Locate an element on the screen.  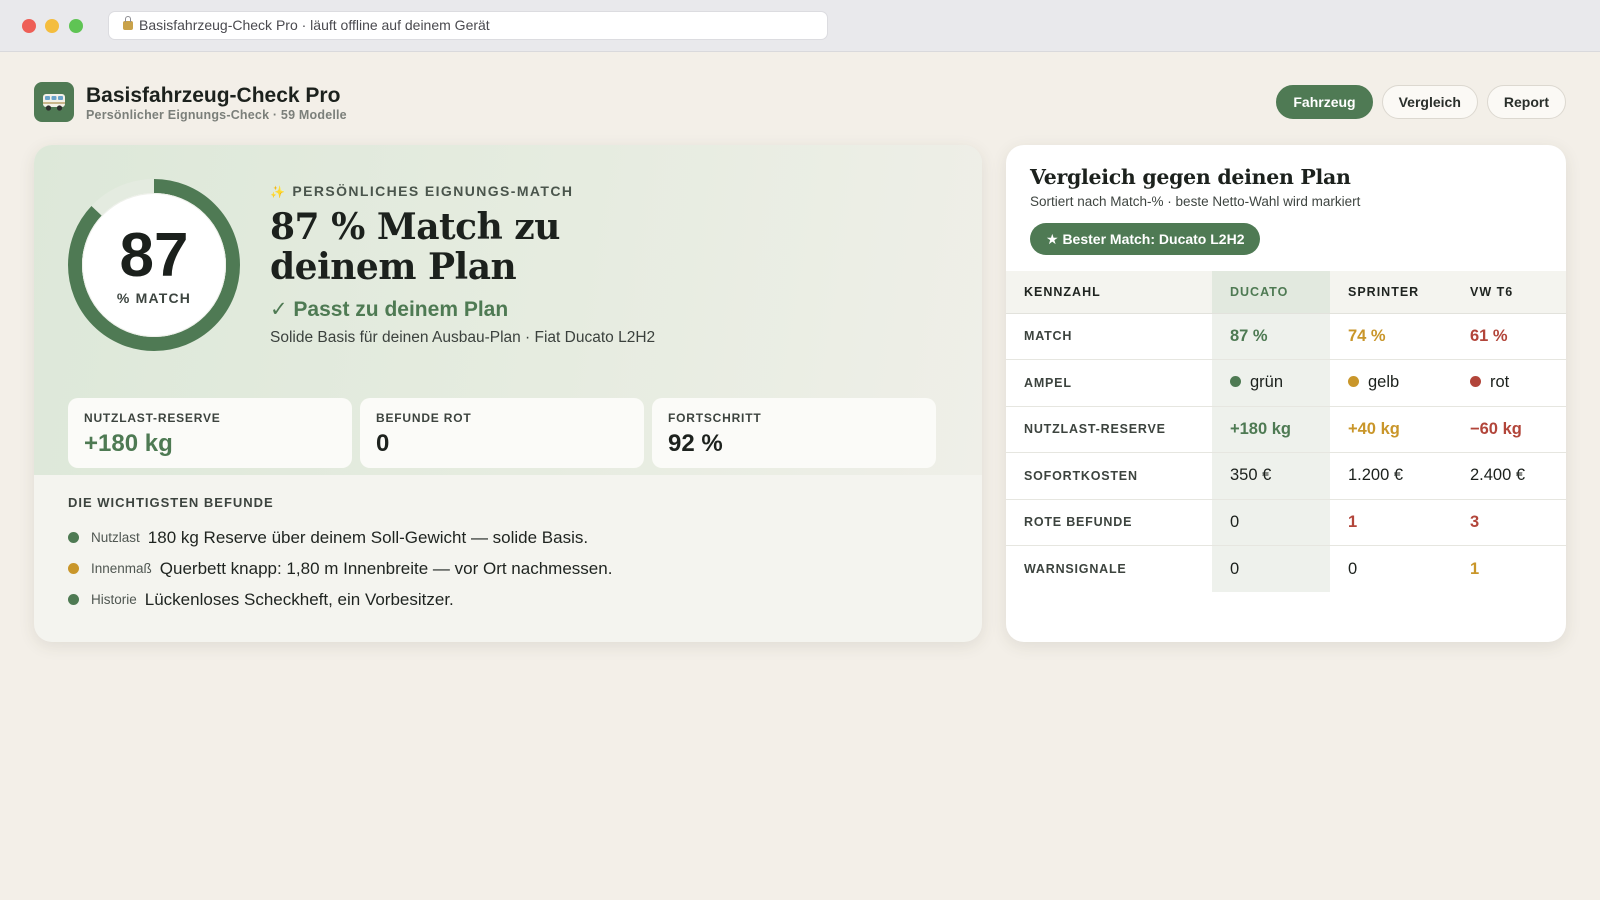
row-label: ROTE BEFUNDE is located at coordinates (1109, 522).